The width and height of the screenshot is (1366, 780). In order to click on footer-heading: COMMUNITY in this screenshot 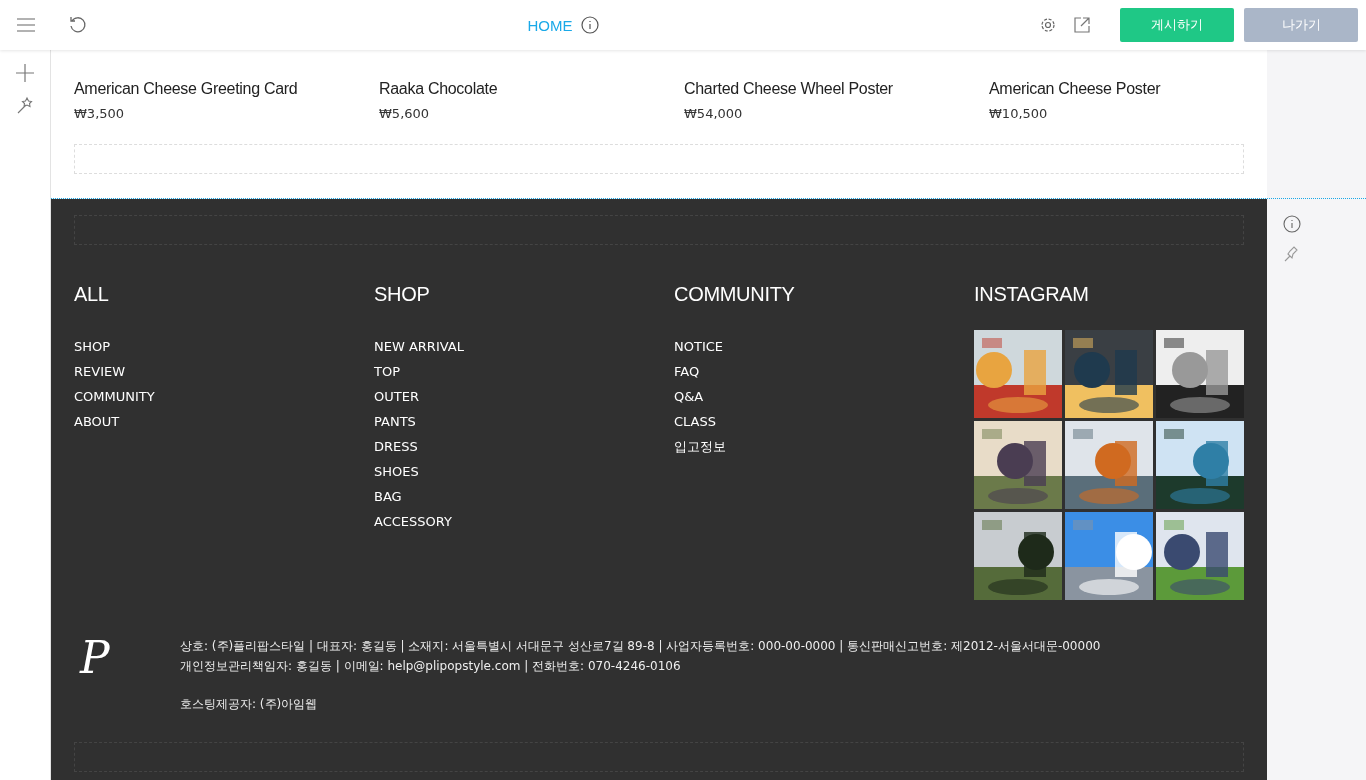, I will do `click(735, 294)`.